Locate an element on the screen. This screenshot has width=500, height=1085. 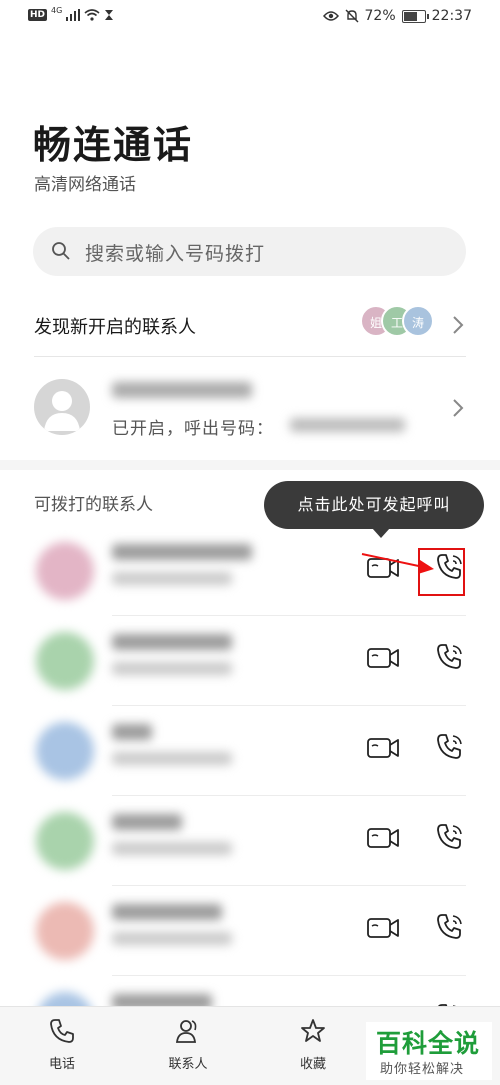
person-icon is located at coordinates (186, 1031).